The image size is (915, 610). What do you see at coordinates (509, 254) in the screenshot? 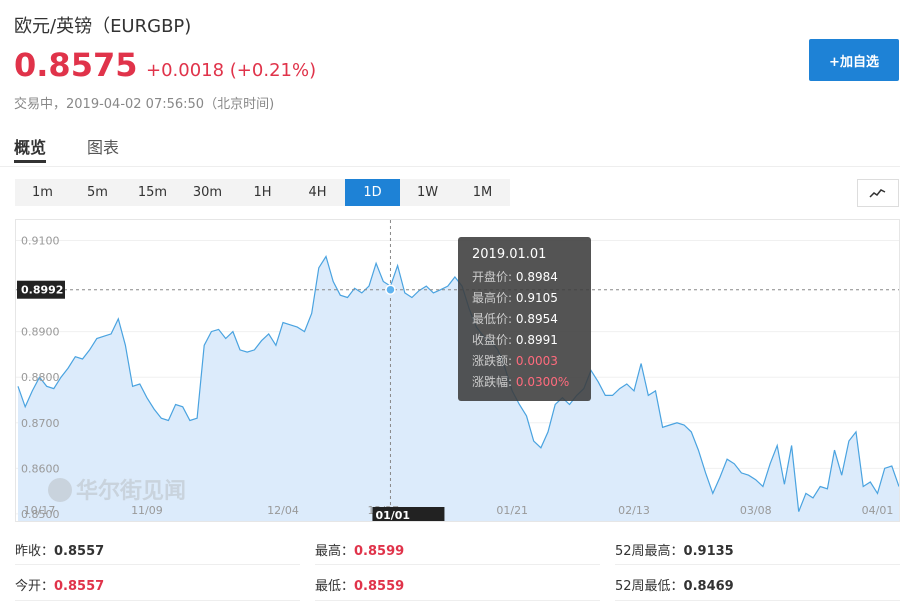
I see `tooltip-date: 2019.01.01` at bounding box center [509, 254].